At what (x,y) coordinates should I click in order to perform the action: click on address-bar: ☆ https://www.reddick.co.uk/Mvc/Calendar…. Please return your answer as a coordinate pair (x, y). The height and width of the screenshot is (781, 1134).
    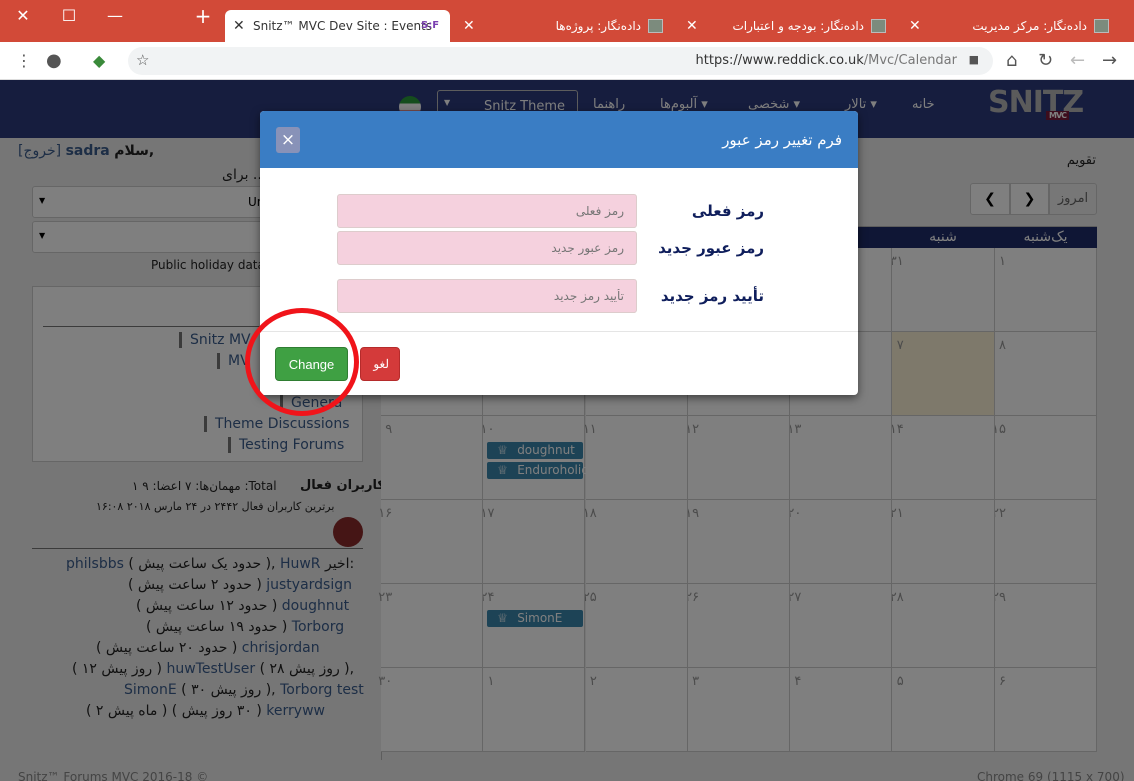
    Looking at the image, I should click on (560, 61).